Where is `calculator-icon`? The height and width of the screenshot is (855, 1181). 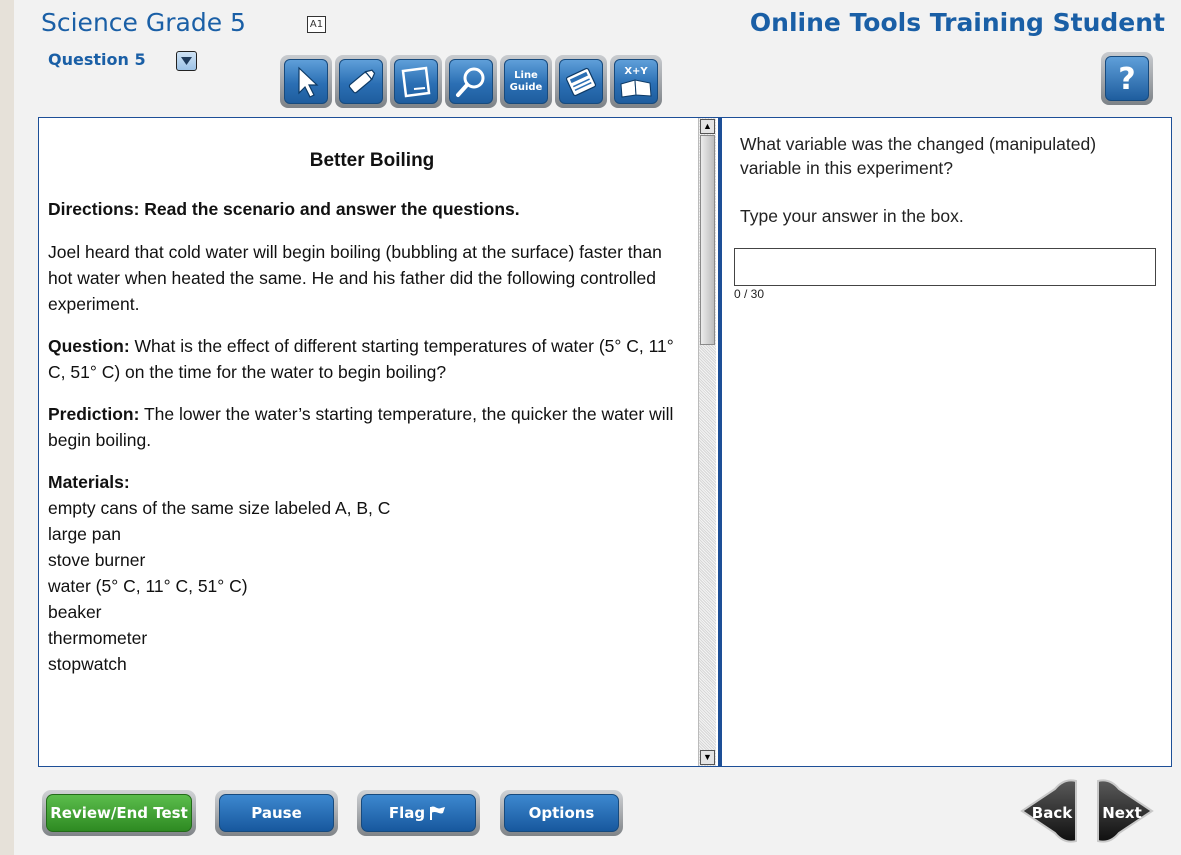 calculator-icon is located at coordinates (581, 81).